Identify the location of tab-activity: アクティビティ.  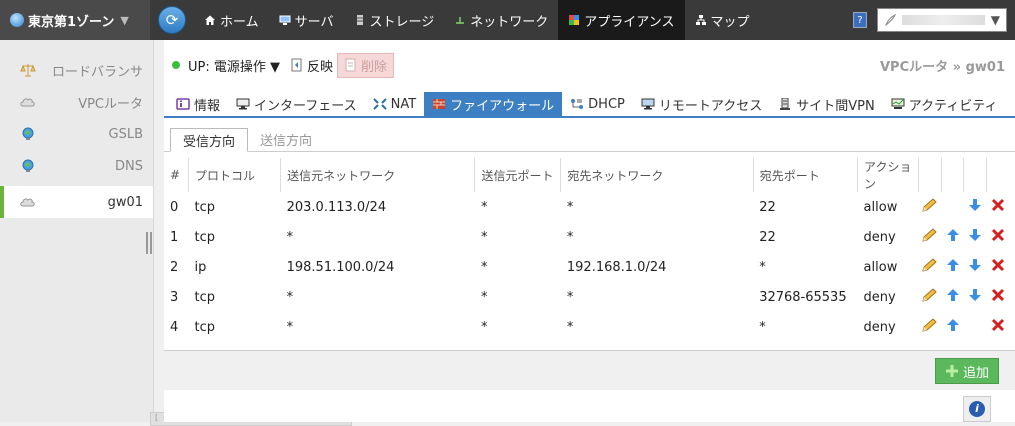
(944, 104).